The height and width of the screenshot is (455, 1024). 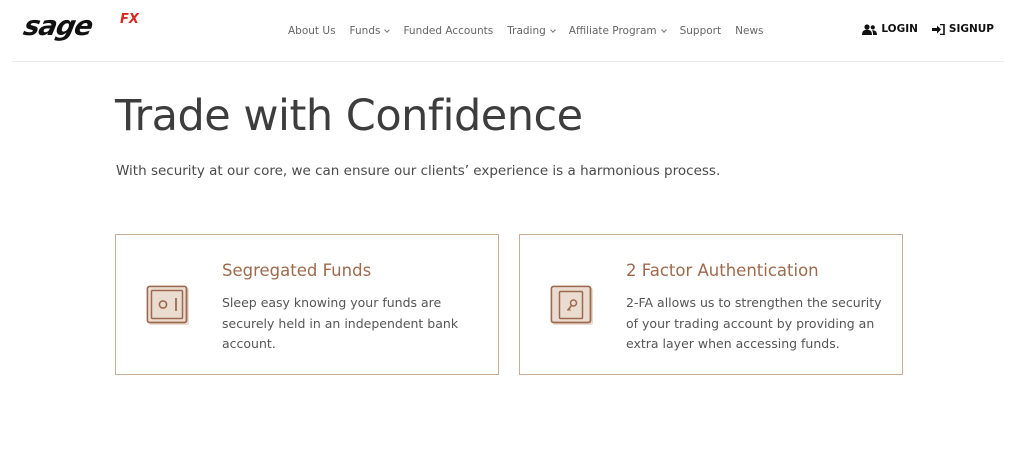 What do you see at coordinates (571, 305) in the screenshot?
I see `secure-door-icon` at bounding box center [571, 305].